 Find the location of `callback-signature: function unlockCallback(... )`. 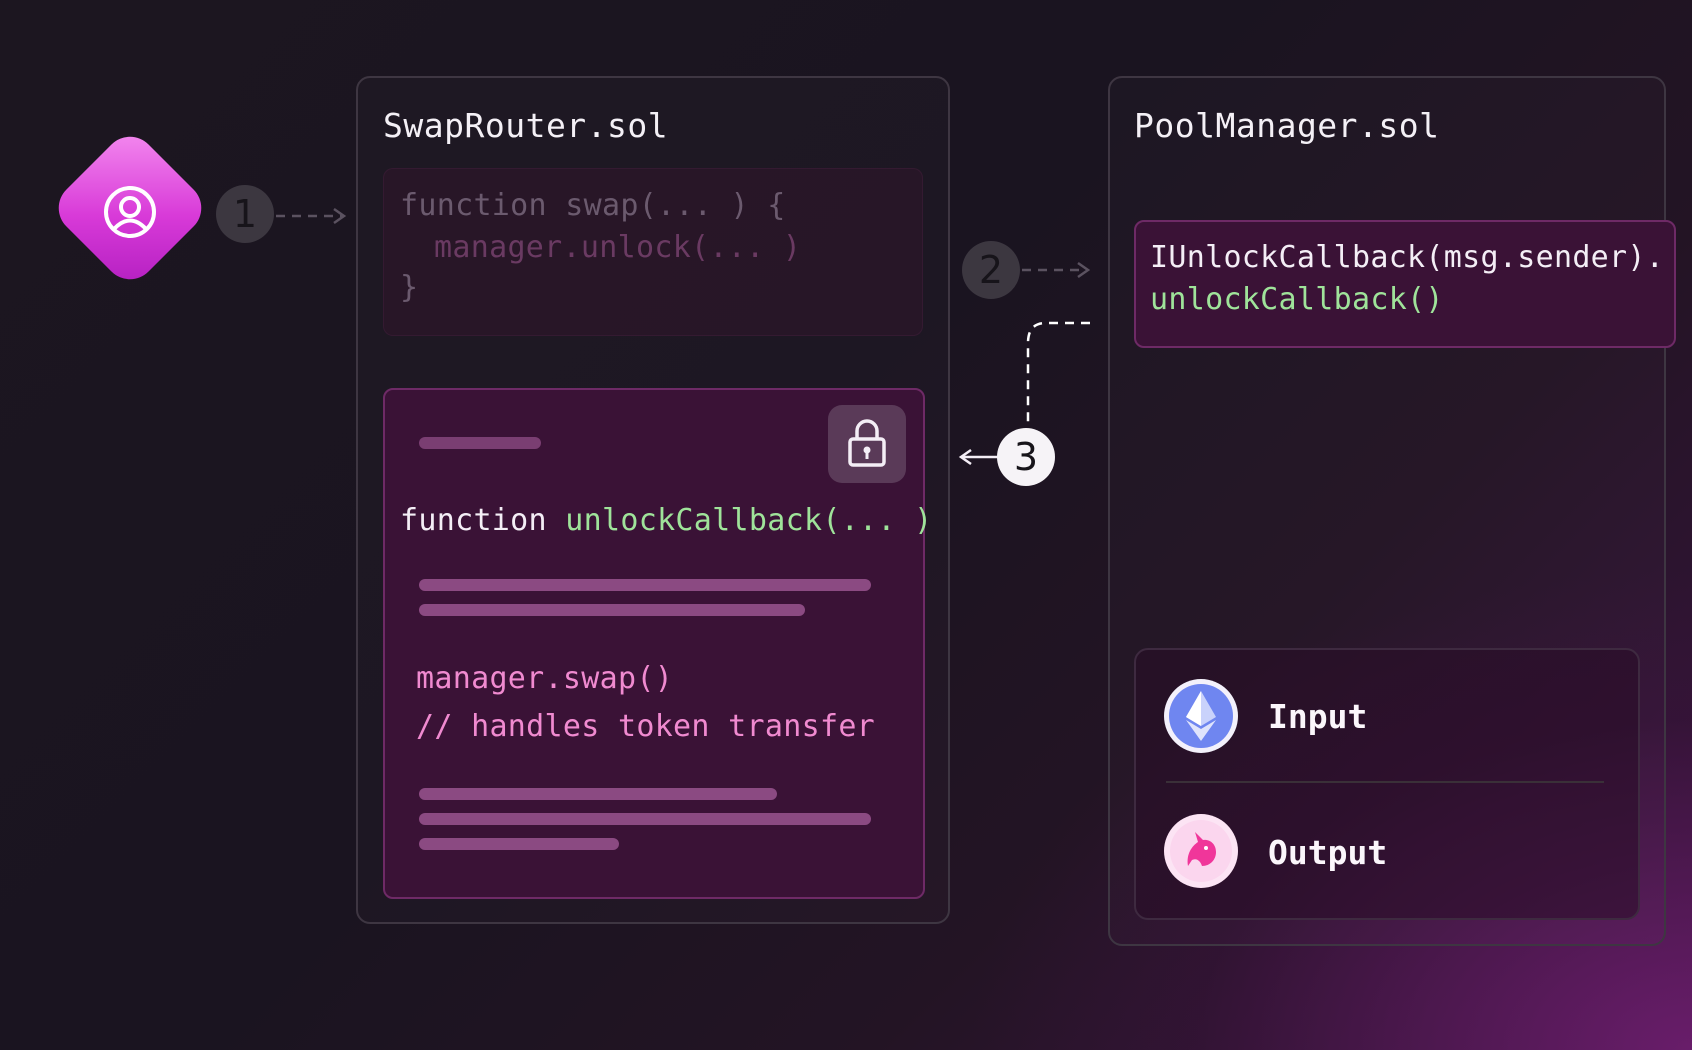

callback-signature: function unlockCallback(... ) is located at coordinates (666, 520).